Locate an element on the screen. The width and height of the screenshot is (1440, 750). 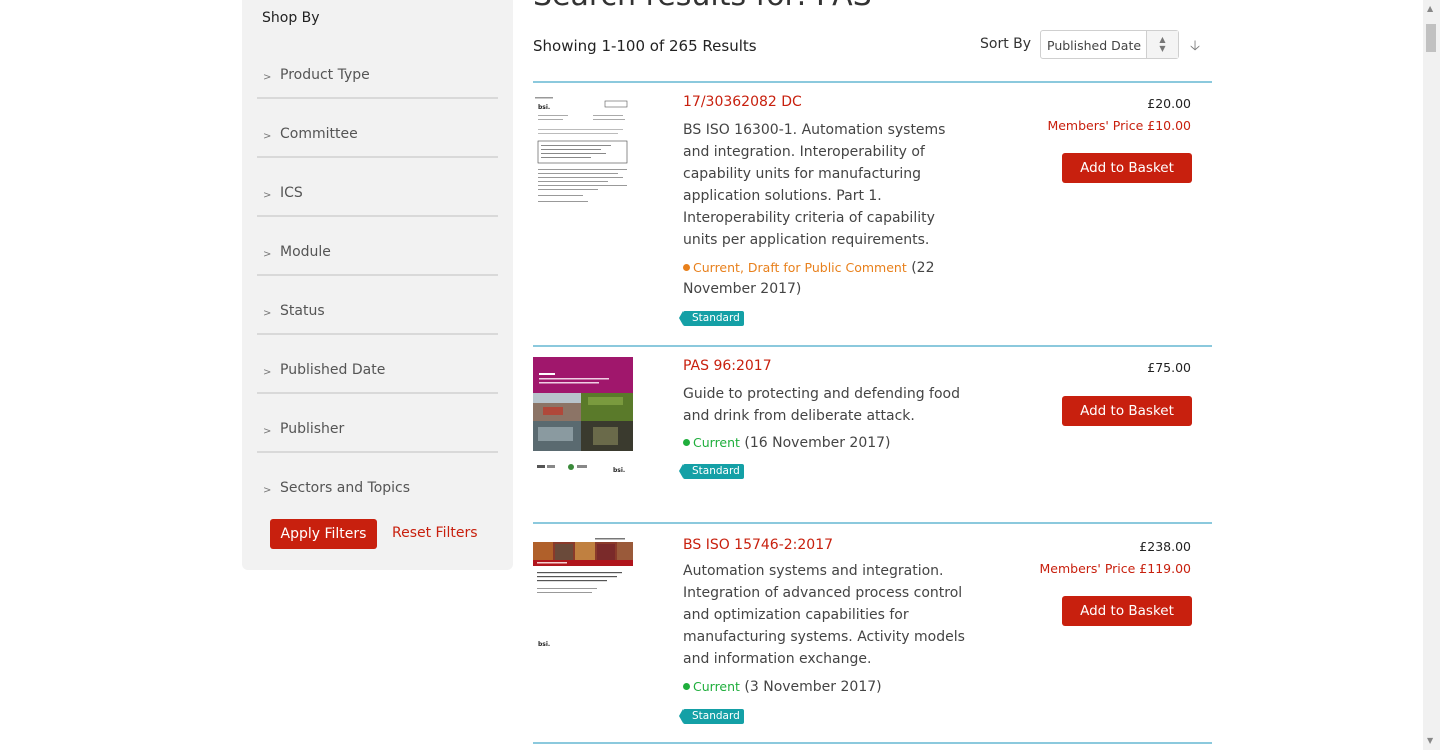
results-count: Showing 1-100 of 265 Results is located at coordinates (645, 46).